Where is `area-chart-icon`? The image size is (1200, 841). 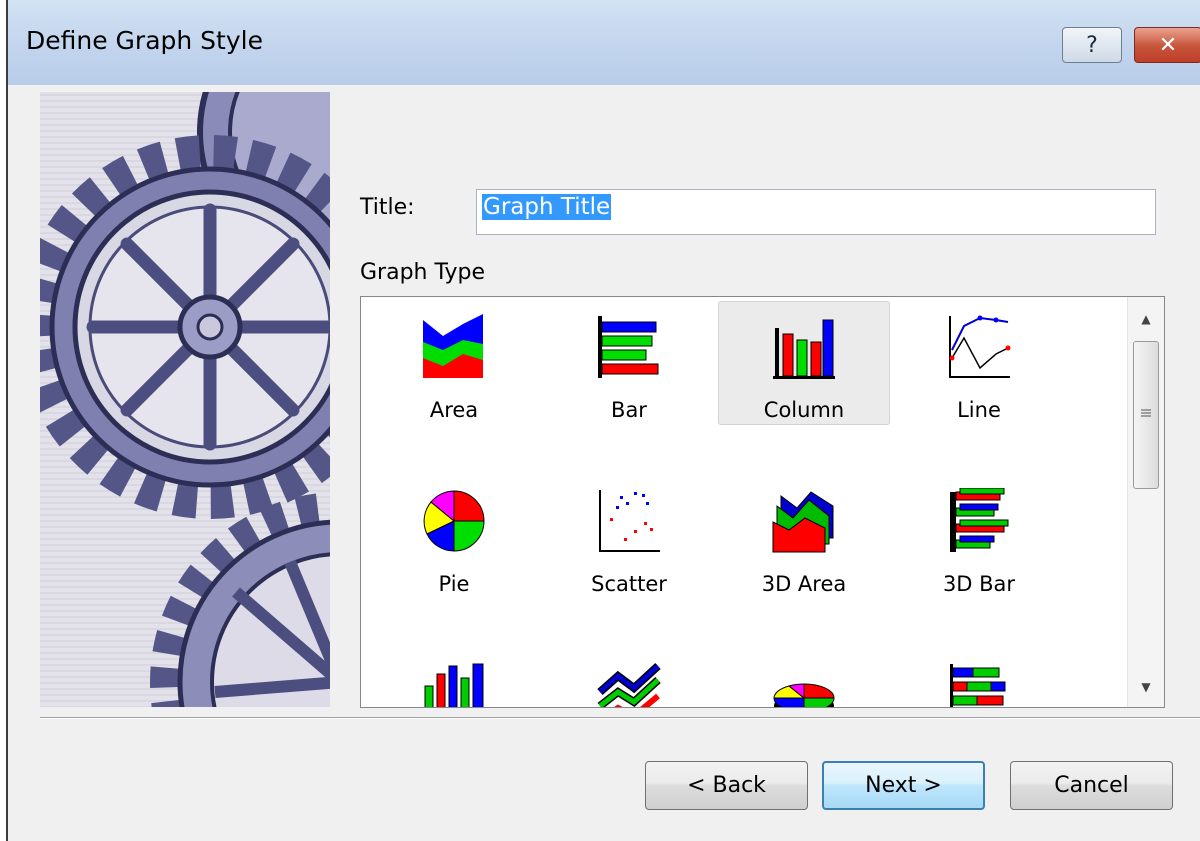
area-chart-icon is located at coordinates (453, 346).